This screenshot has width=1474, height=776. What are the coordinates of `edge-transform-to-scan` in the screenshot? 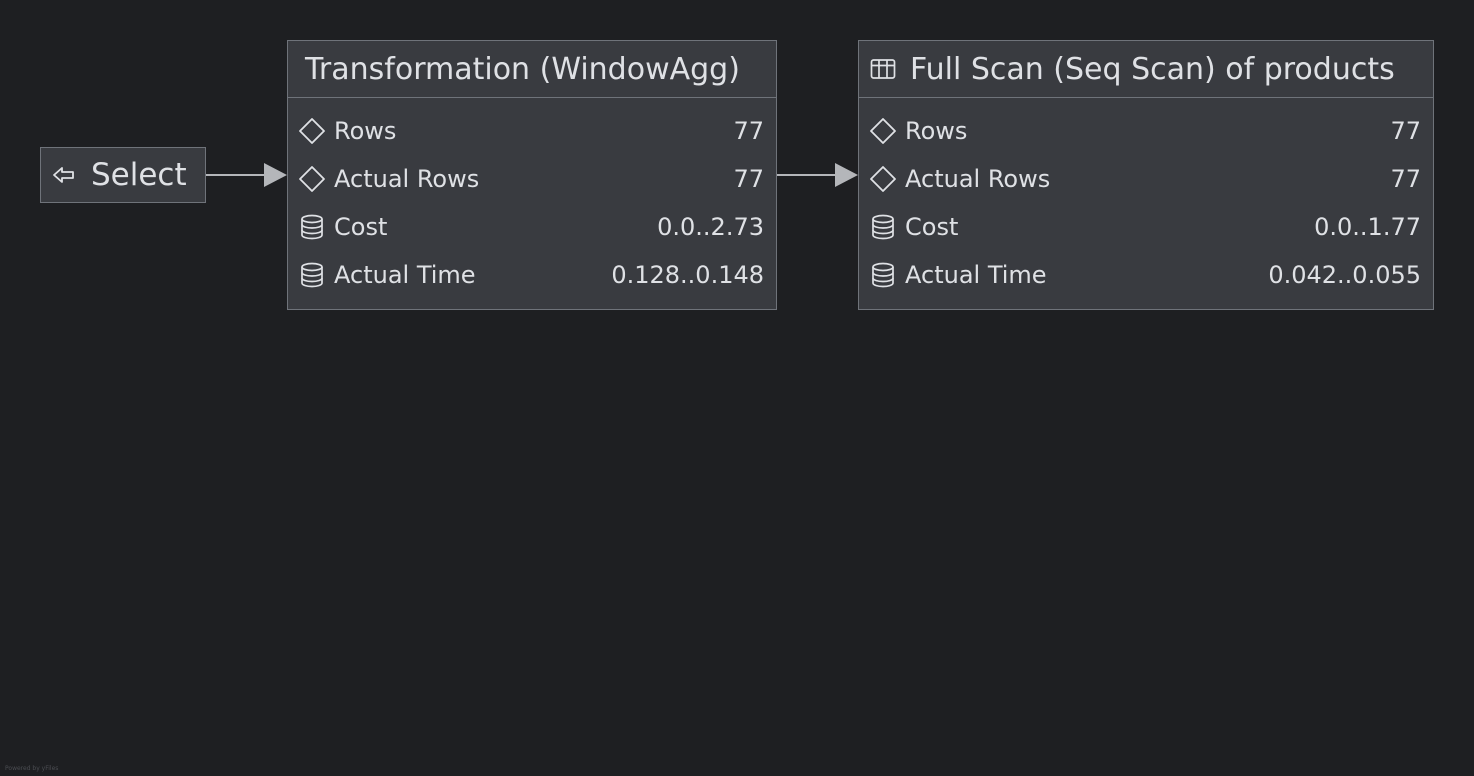 It's located at (817, 175).